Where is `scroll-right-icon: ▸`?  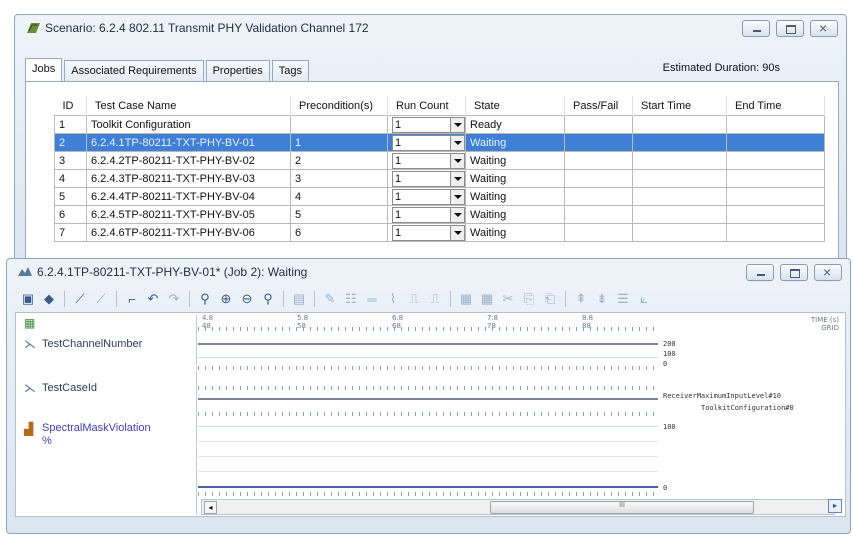 scroll-right-icon: ▸ is located at coordinates (835, 506).